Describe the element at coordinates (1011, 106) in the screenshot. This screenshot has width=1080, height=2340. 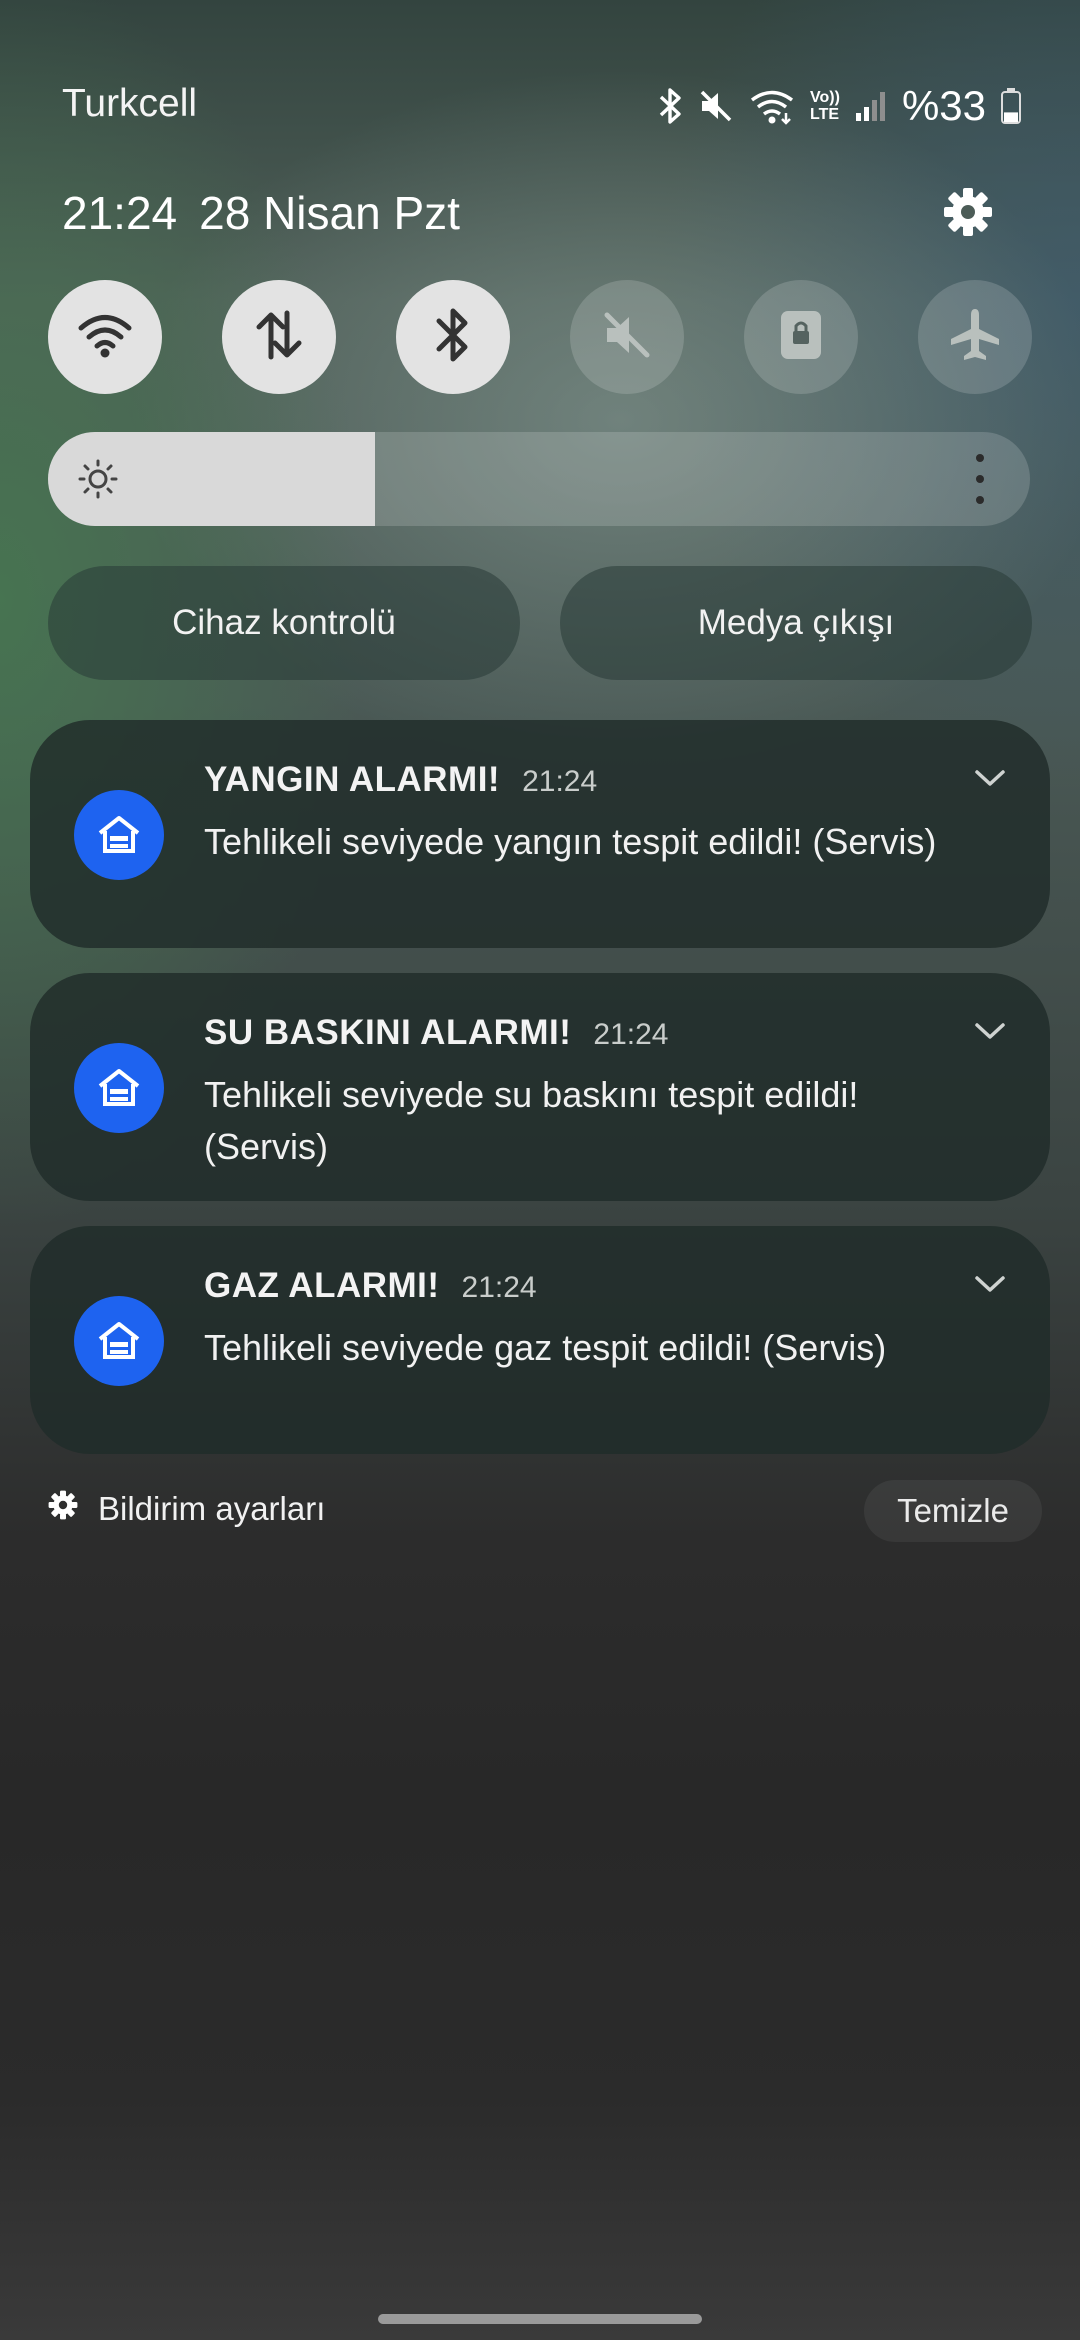
I see `battery-icon` at that location.